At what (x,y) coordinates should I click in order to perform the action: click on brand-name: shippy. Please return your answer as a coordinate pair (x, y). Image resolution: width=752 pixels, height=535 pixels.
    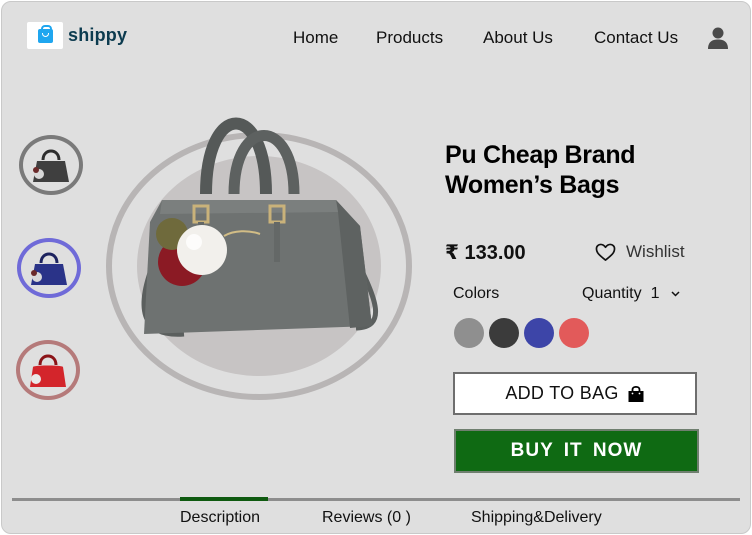
    Looking at the image, I should click on (97, 35).